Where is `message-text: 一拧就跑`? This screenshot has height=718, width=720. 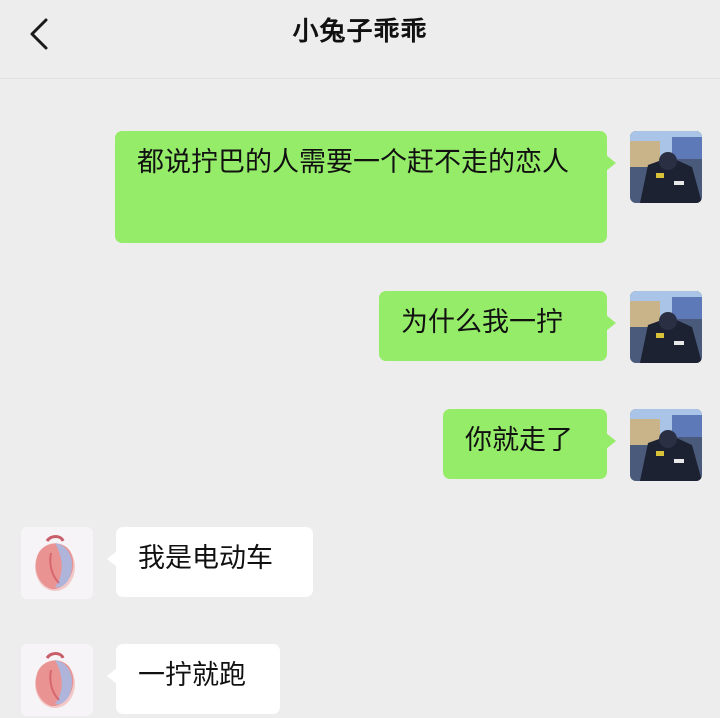 message-text: 一拧就跑 is located at coordinates (192, 675).